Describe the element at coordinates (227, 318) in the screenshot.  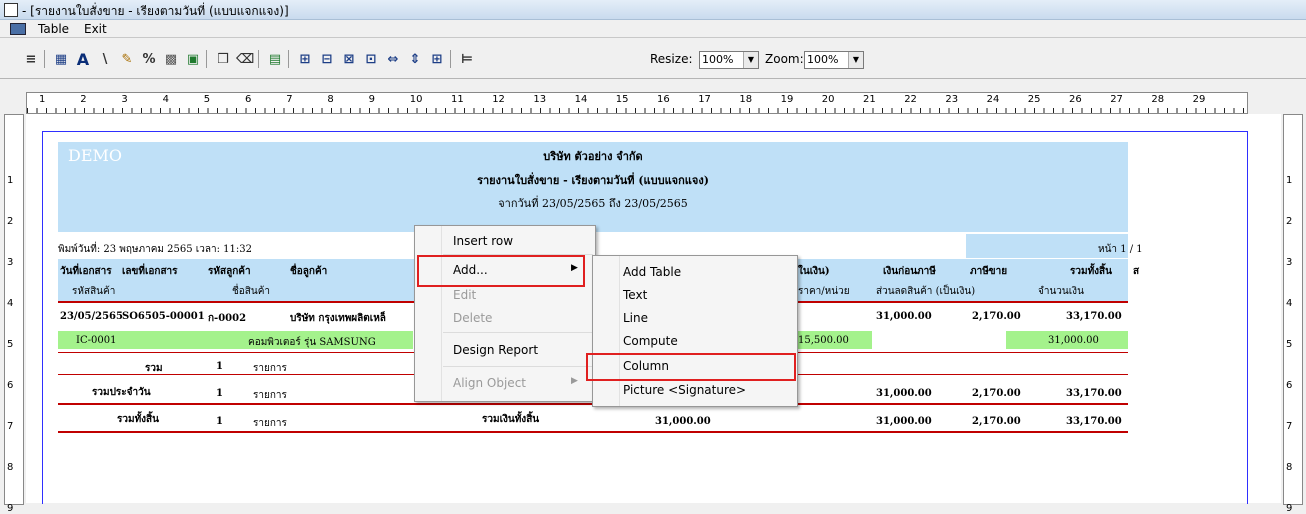
I see `row-cust-code: ก-0002` at that location.